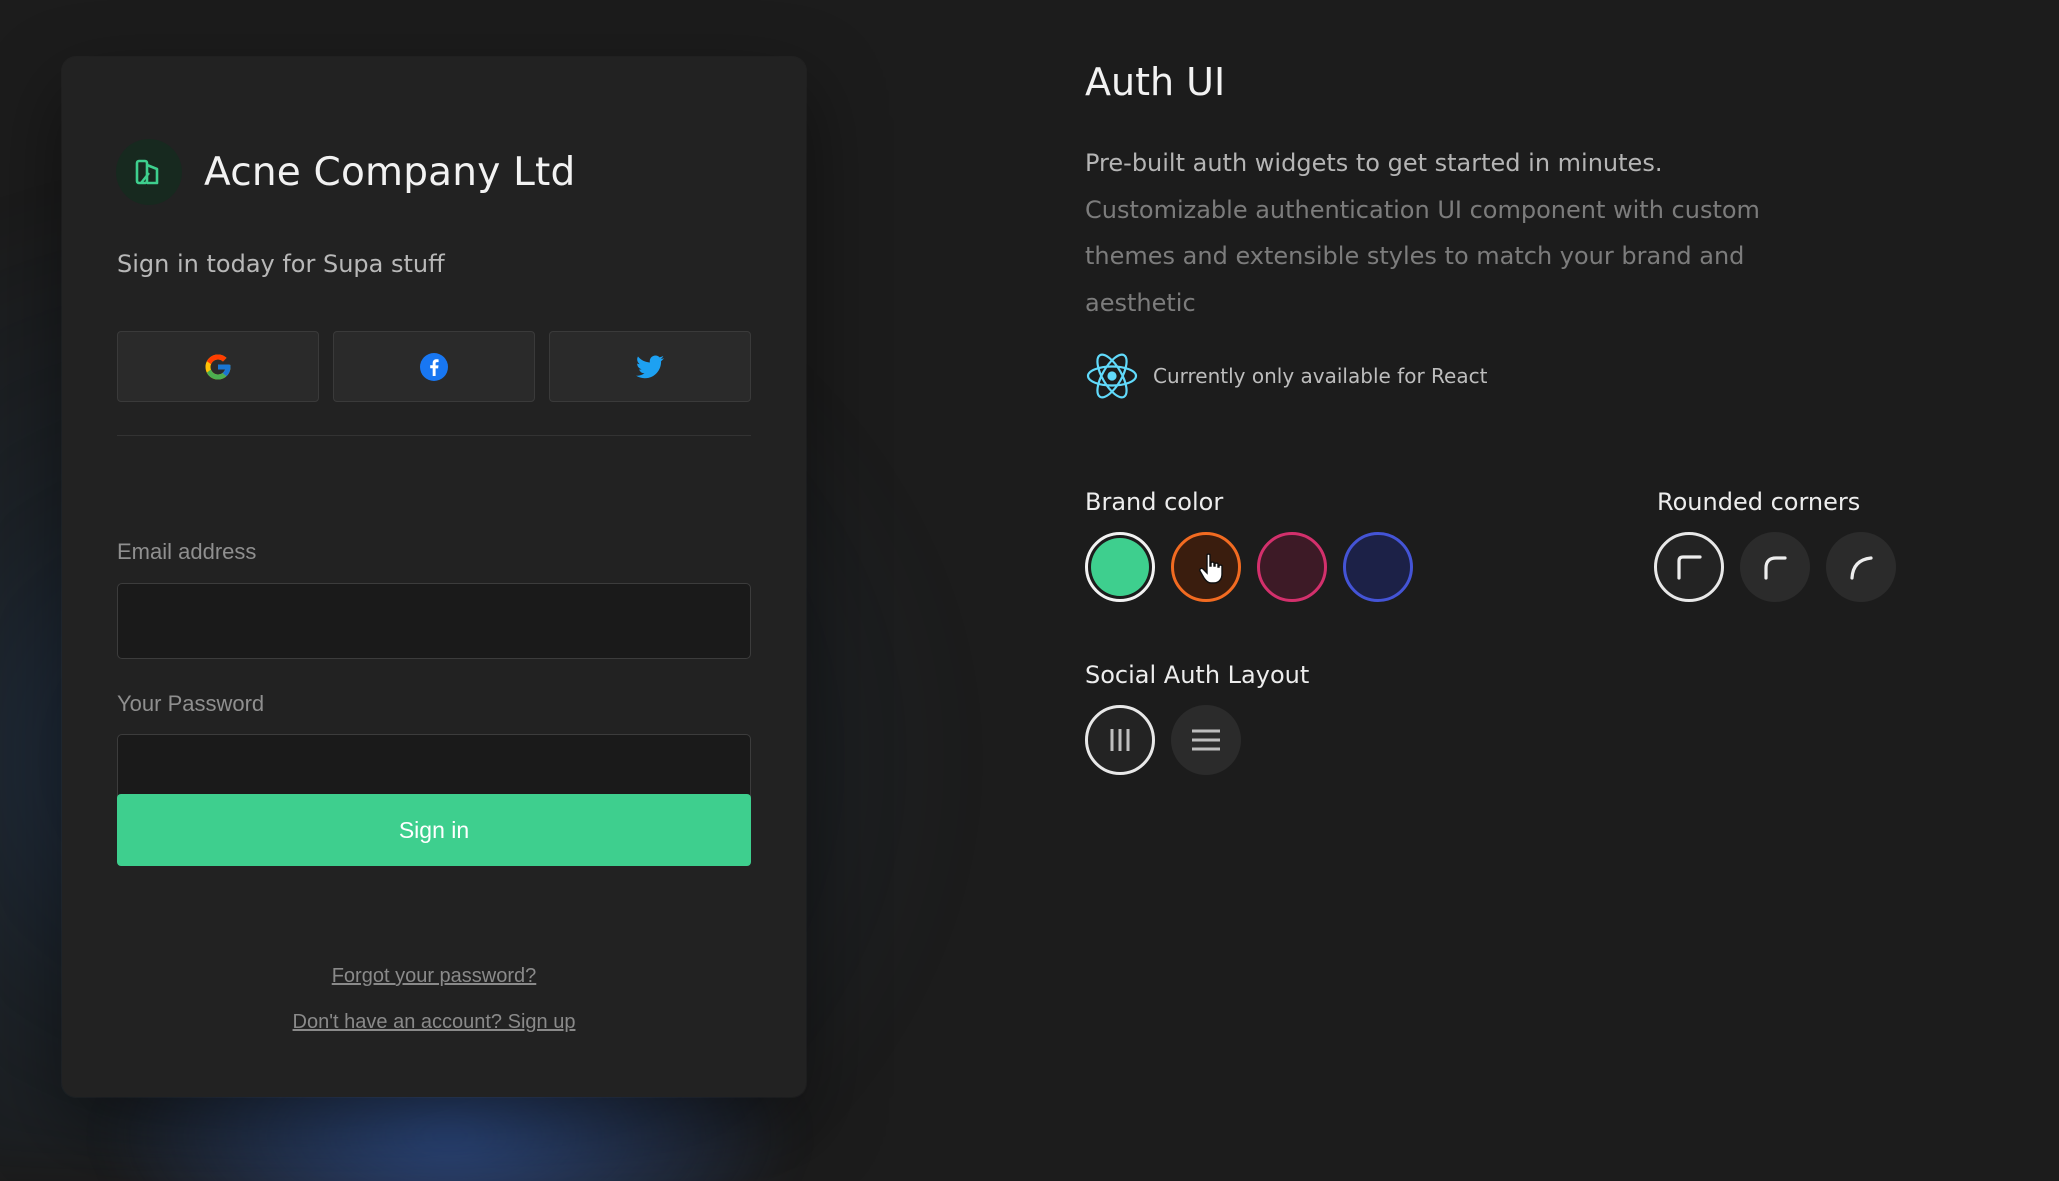 The height and width of the screenshot is (1181, 2059). Describe the element at coordinates (434, 435) in the screenshot. I see `divider` at that location.